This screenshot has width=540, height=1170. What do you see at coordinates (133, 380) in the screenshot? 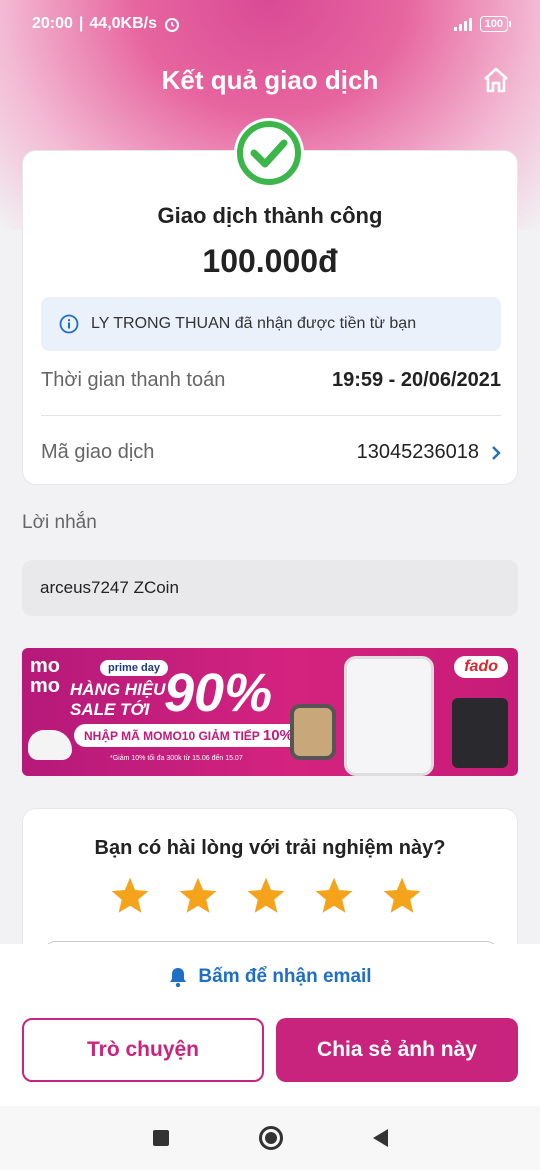
I see `time-label: Thời gian thanh toán` at bounding box center [133, 380].